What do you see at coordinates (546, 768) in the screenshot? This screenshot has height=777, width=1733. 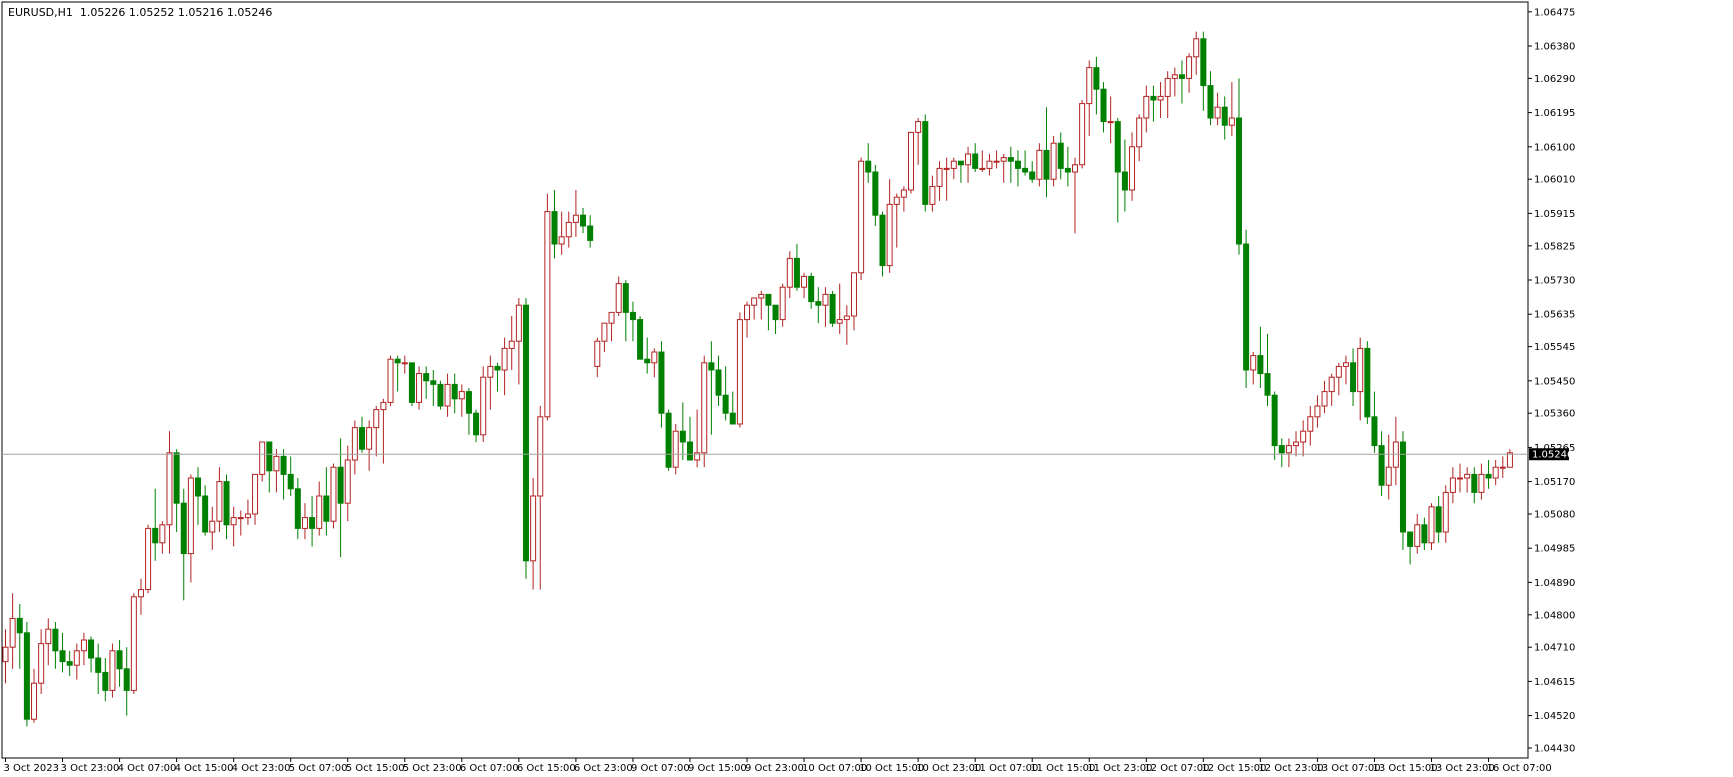 I see `x-tick-label: 6 Oct 15:00` at bounding box center [546, 768].